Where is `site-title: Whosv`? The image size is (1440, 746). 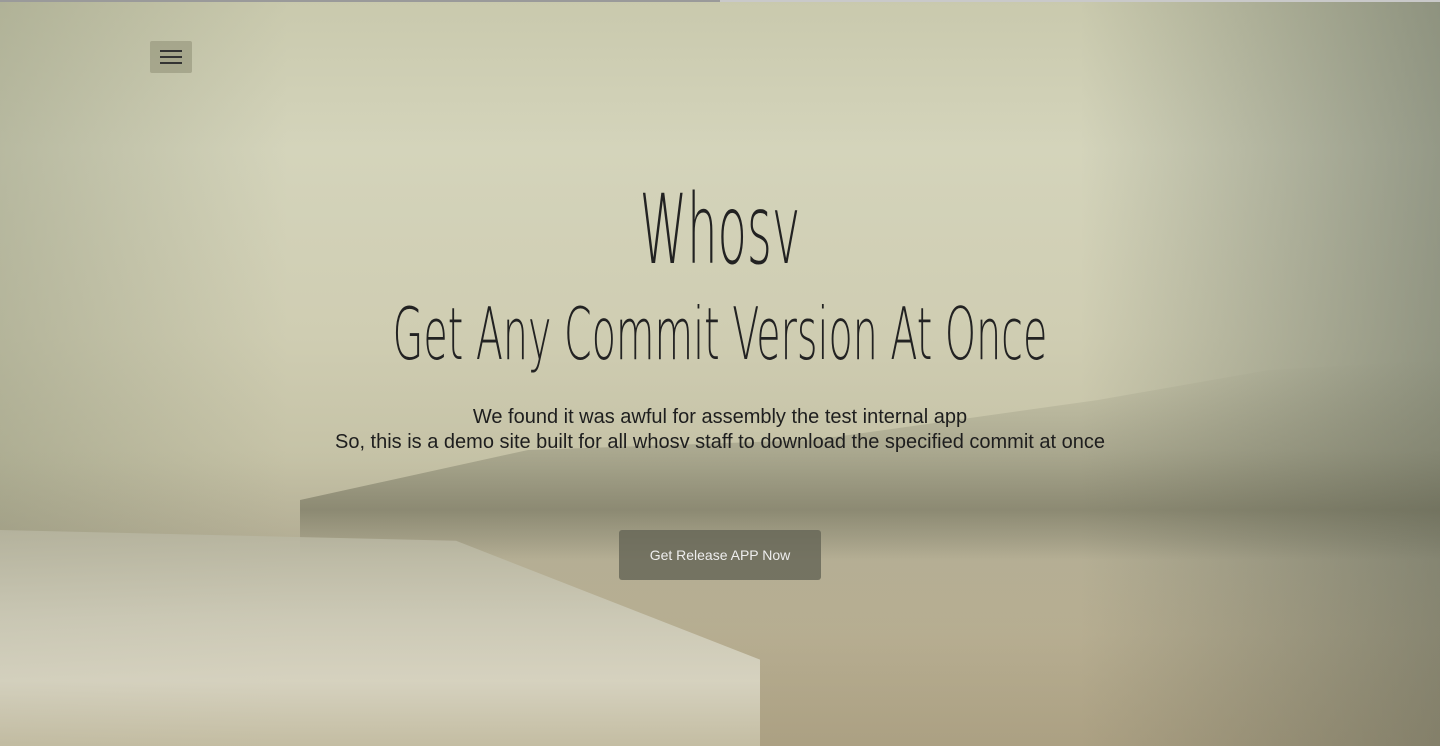
site-title: Whosv is located at coordinates (720, 230).